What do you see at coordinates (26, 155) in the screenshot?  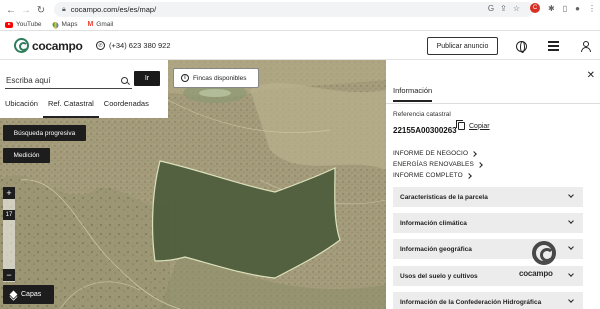 I see `measure-button: Medición` at bounding box center [26, 155].